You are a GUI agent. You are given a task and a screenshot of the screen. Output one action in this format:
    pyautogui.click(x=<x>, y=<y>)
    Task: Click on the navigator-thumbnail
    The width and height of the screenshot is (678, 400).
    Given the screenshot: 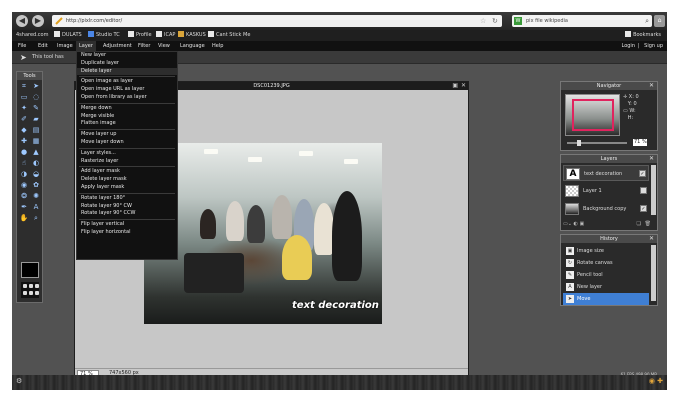 What is the action you would take?
    pyautogui.click(x=592, y=115)
    